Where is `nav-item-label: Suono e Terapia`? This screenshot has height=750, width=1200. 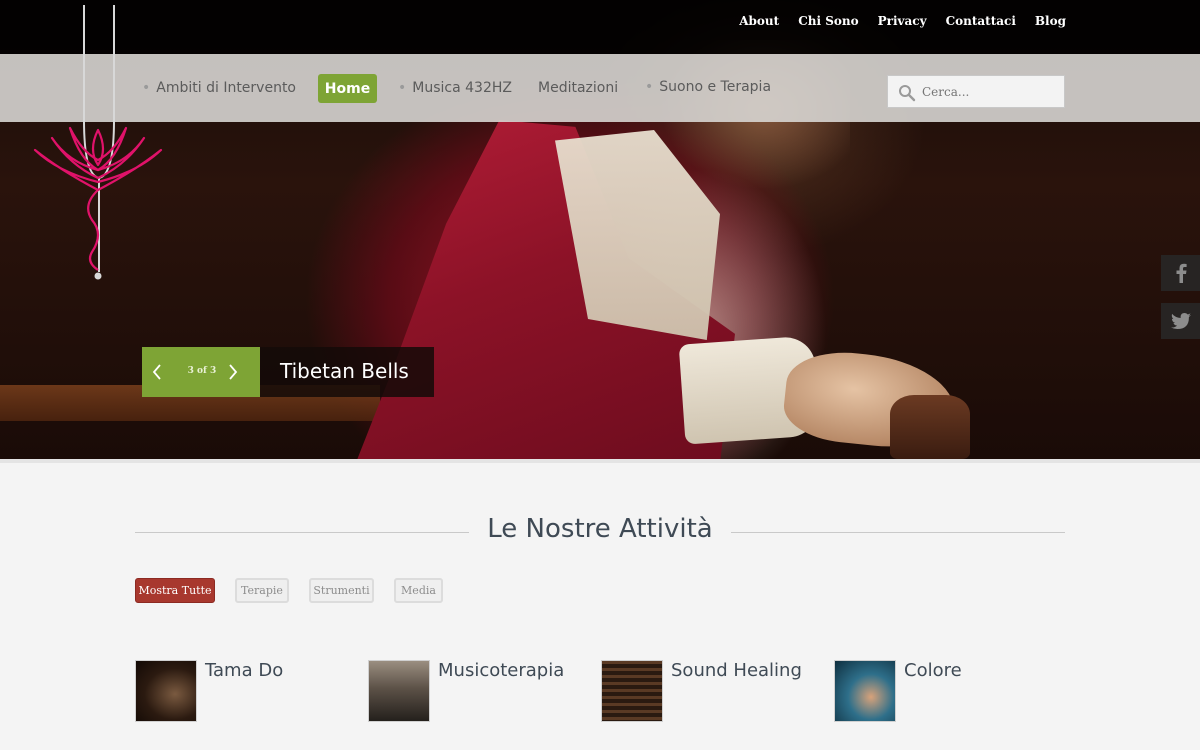
nav-item-label: Suono e Terapia is located at coordinates (715, 87).